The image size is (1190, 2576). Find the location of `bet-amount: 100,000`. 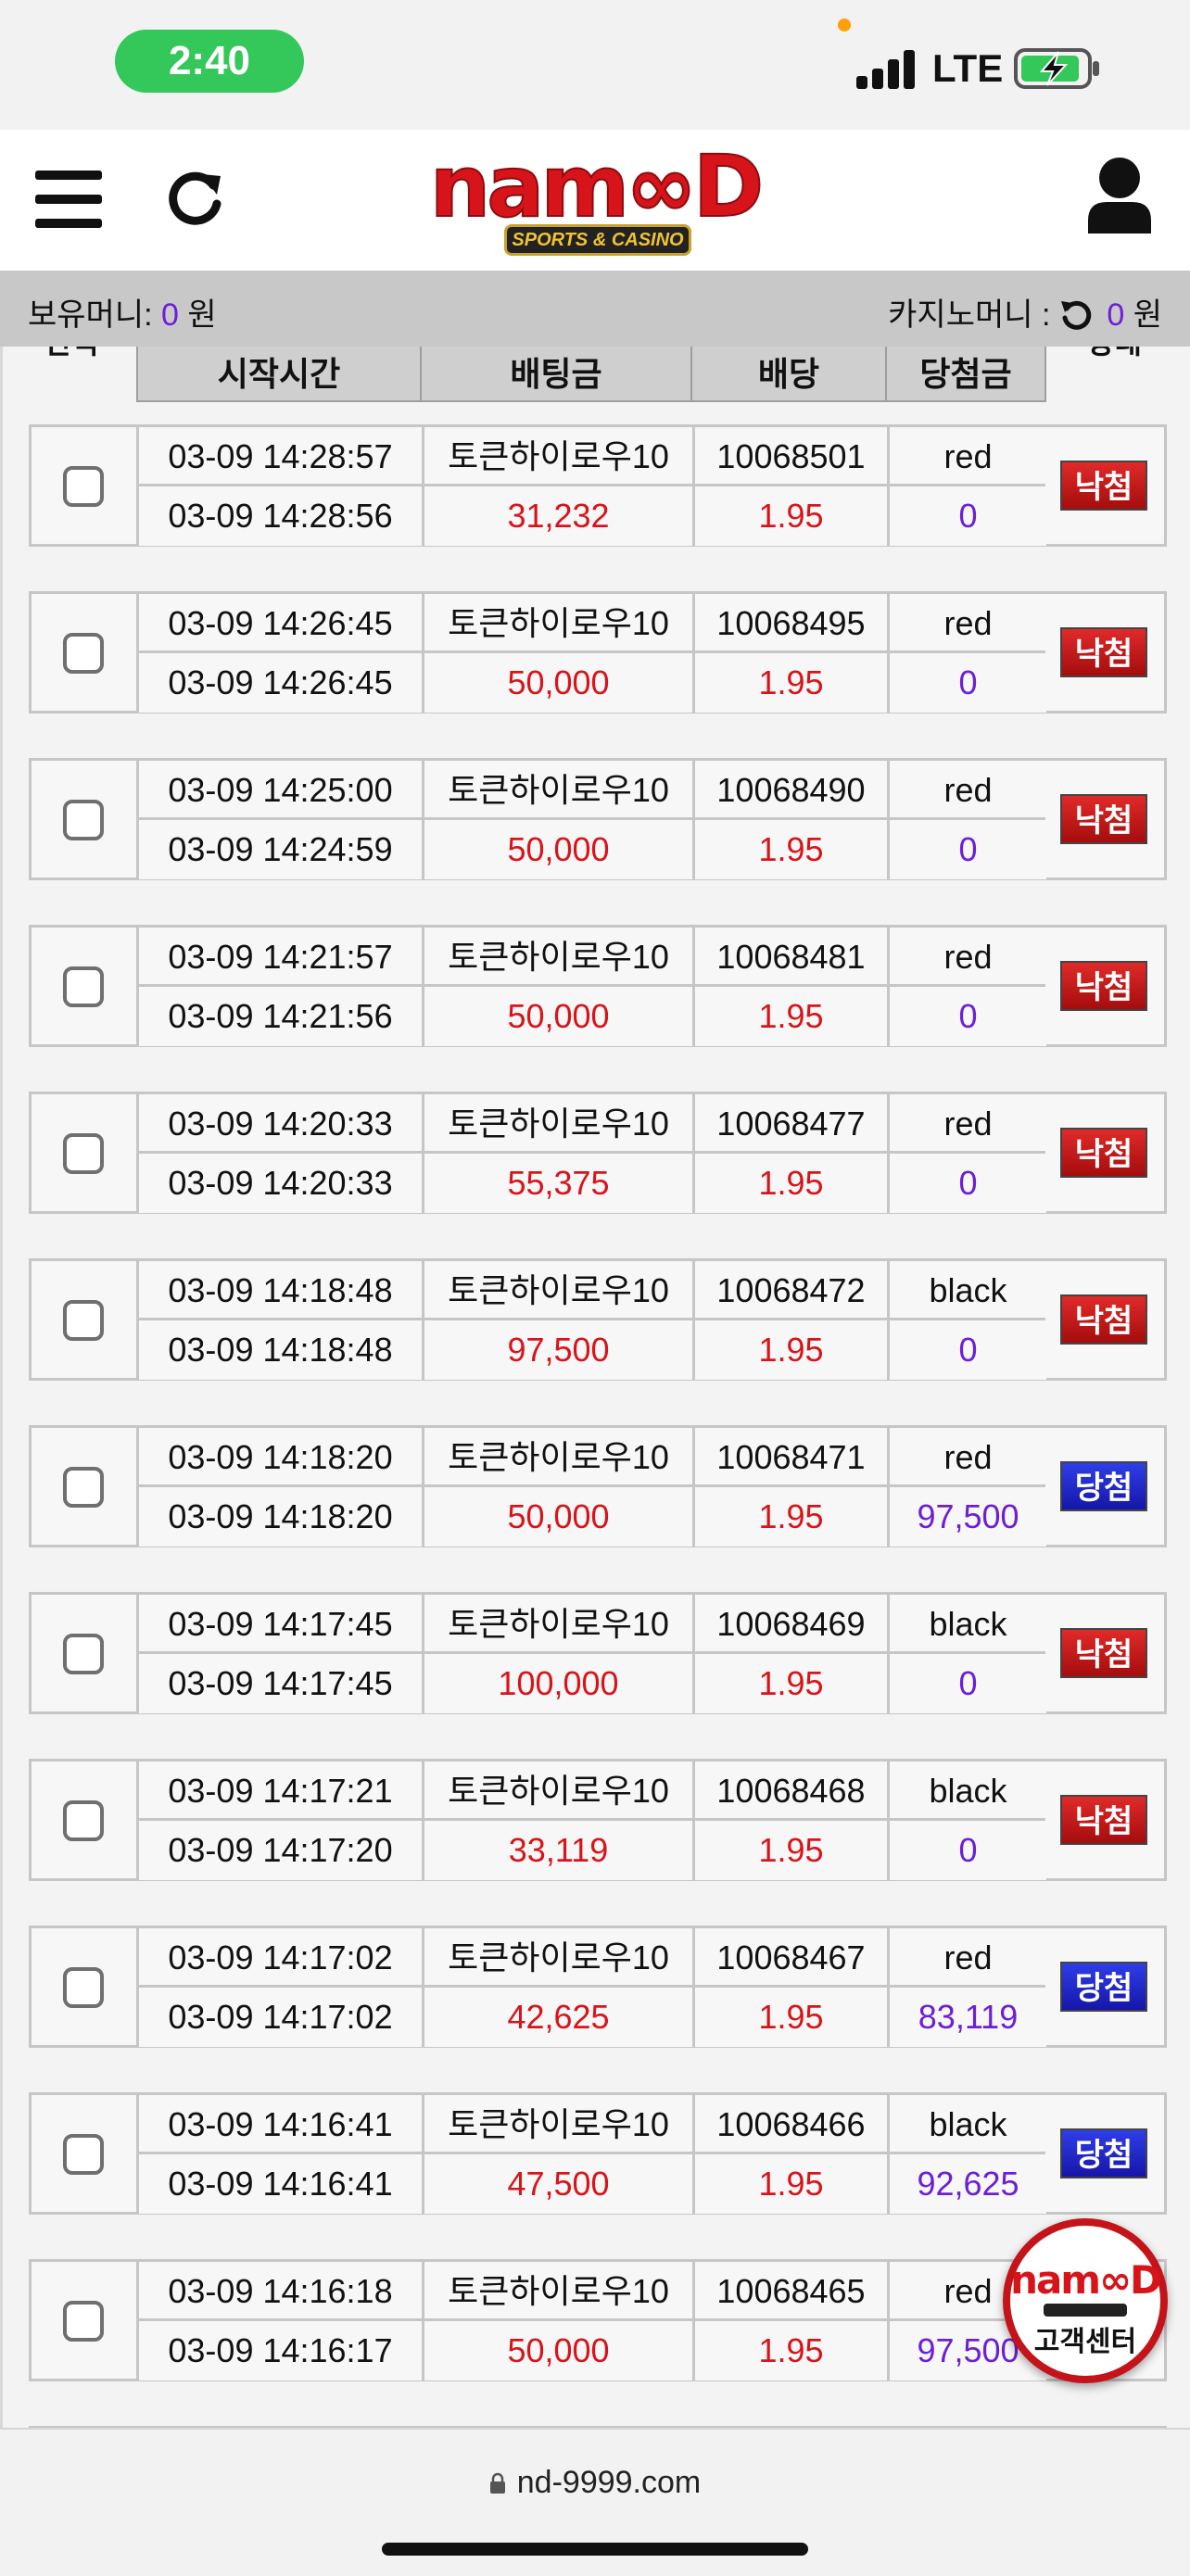

bet-amount: 100,000 is located at coordinates (559, 1684).